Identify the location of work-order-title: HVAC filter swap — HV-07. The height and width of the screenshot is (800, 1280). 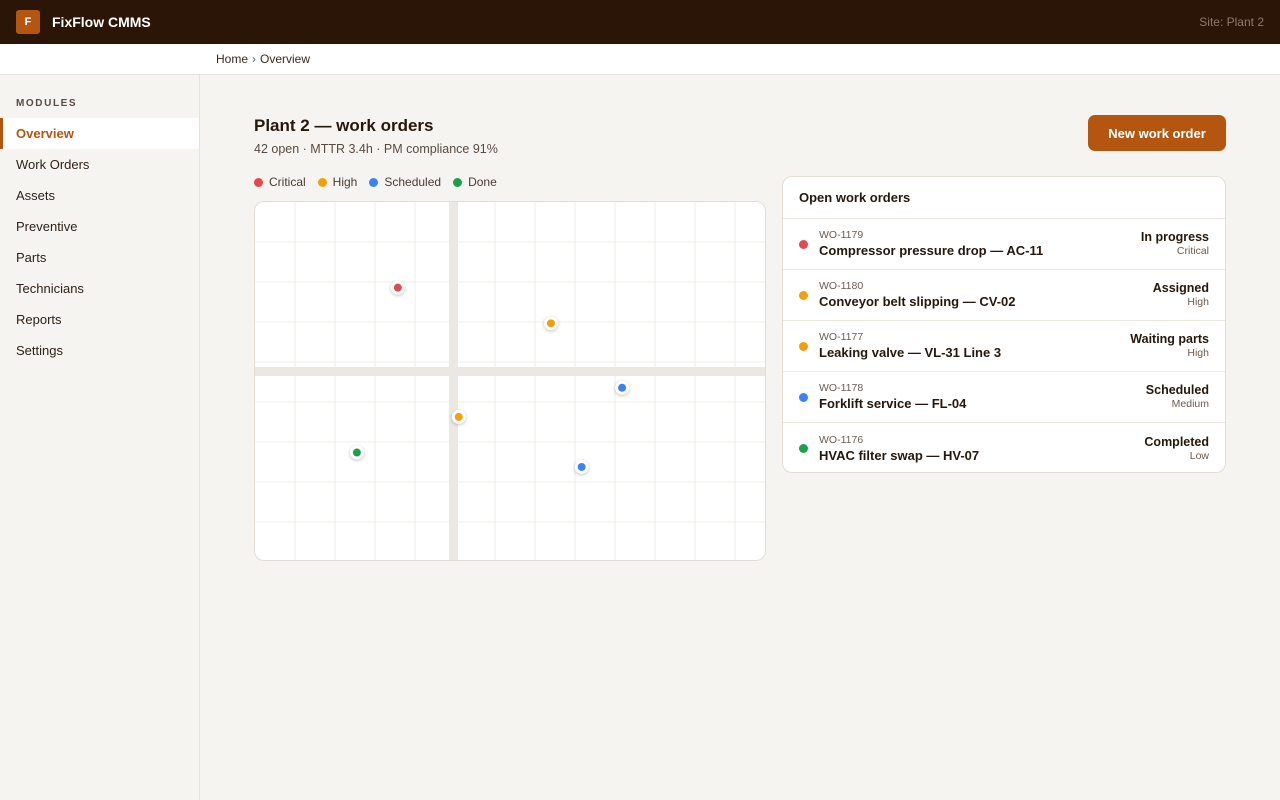
(899, 455).